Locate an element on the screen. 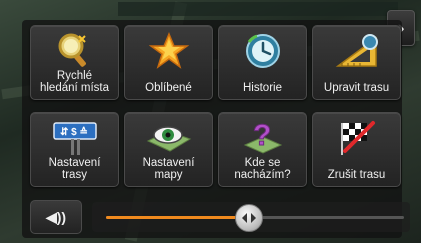 This screenshot has width=421, height=243. ruler-triangle-icon is located at coordinates (357, 51).